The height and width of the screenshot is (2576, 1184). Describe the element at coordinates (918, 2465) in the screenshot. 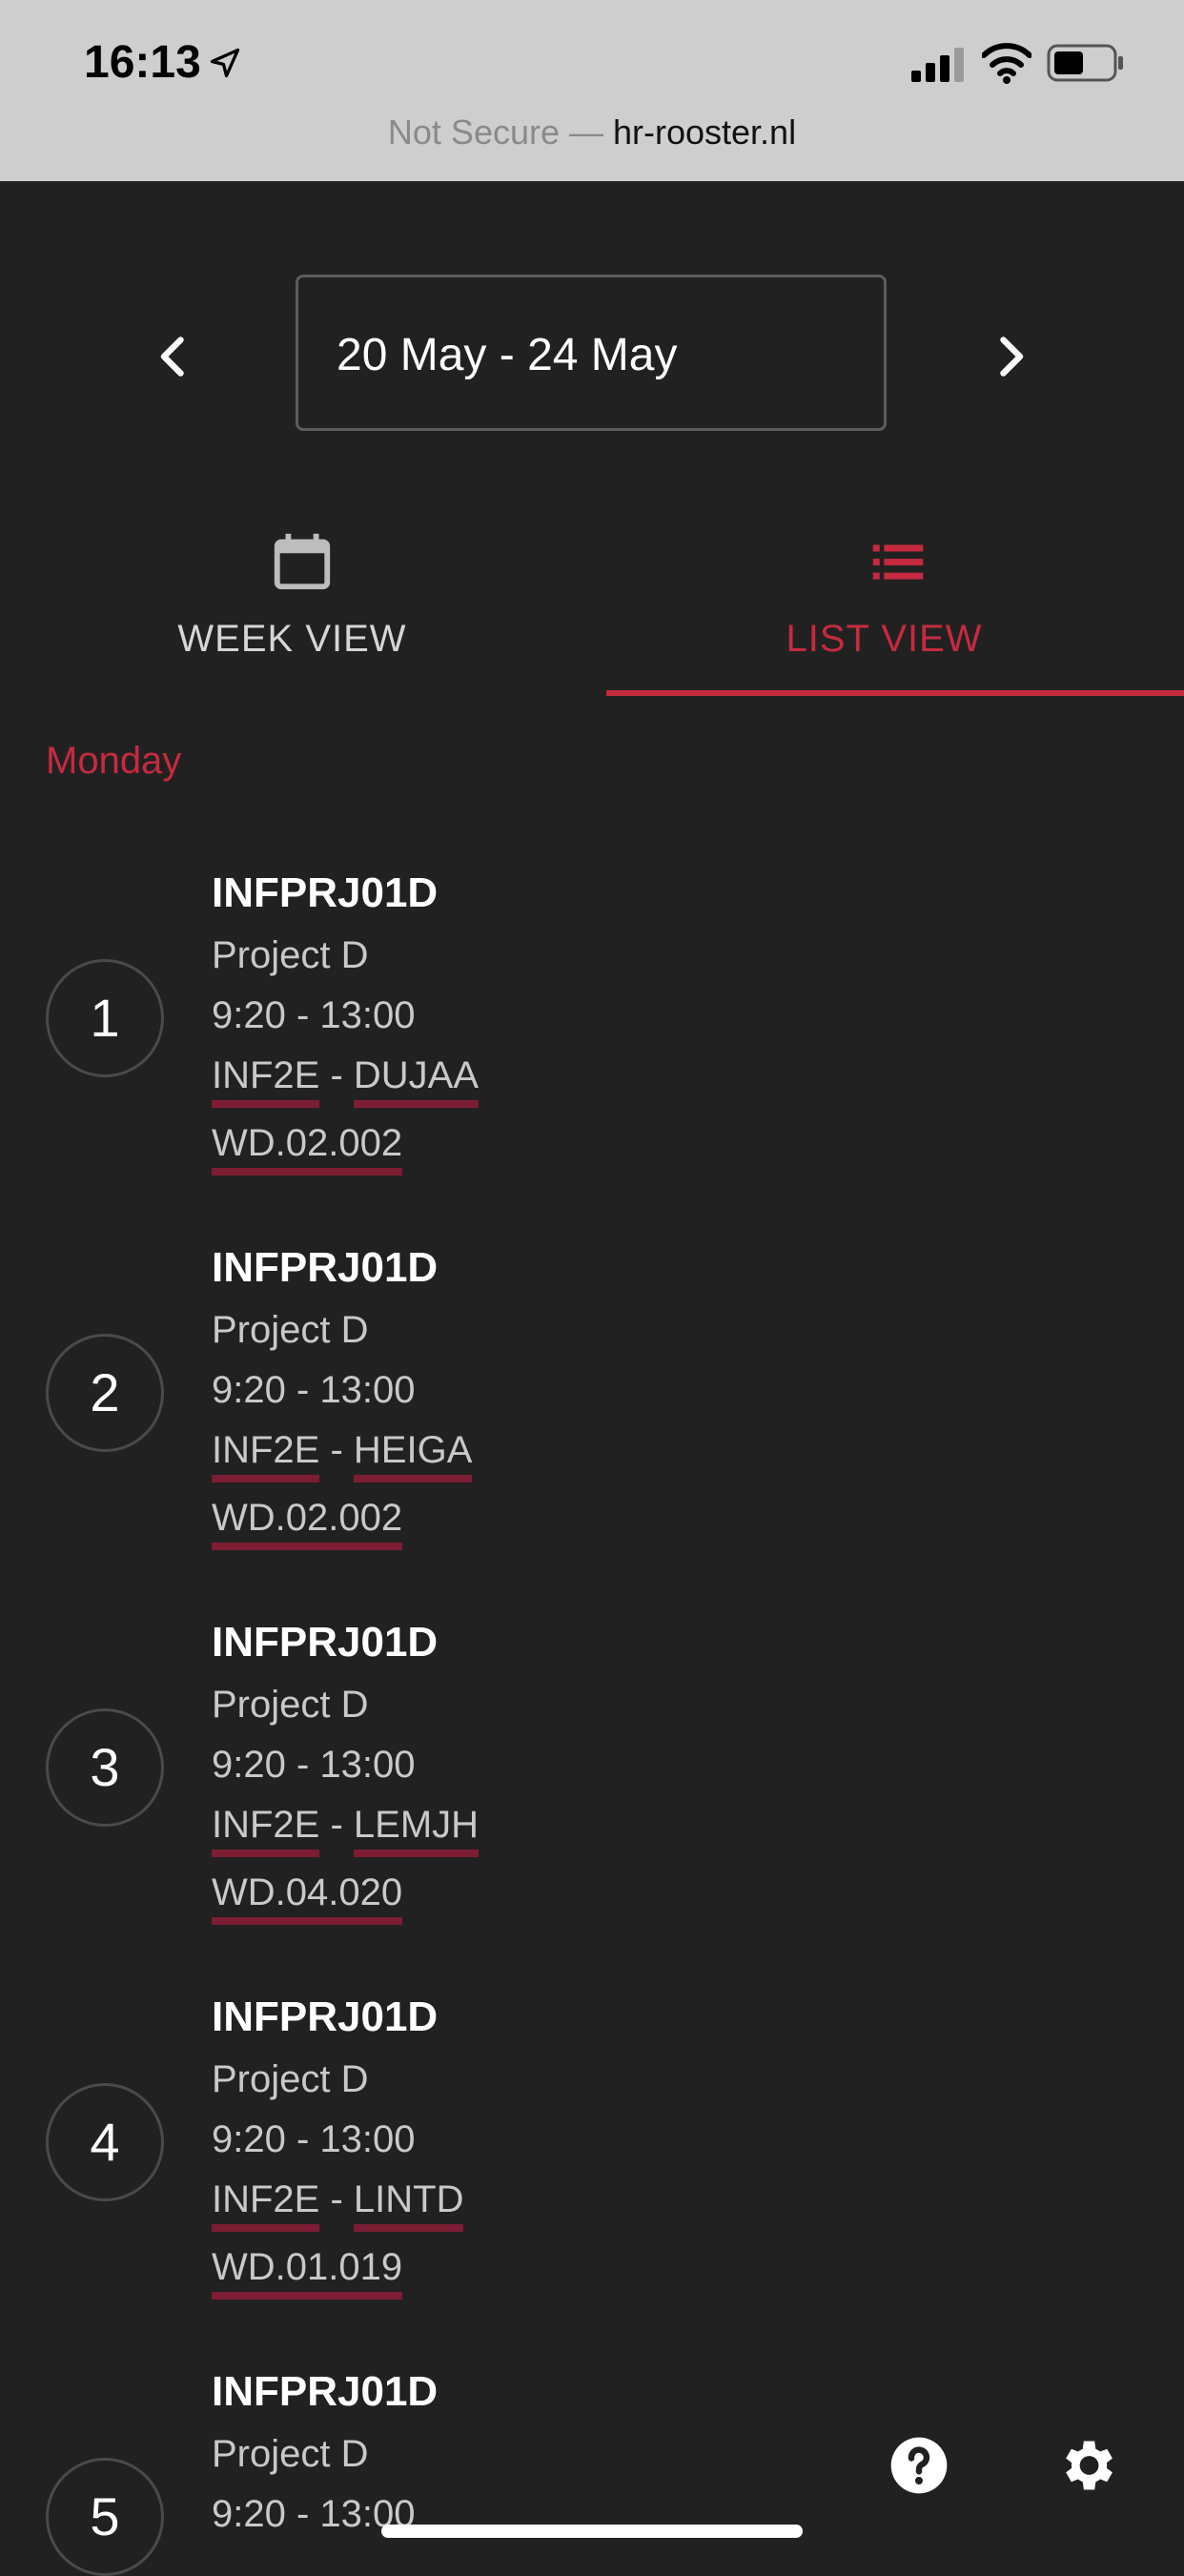

I see `help-icon` at that location.